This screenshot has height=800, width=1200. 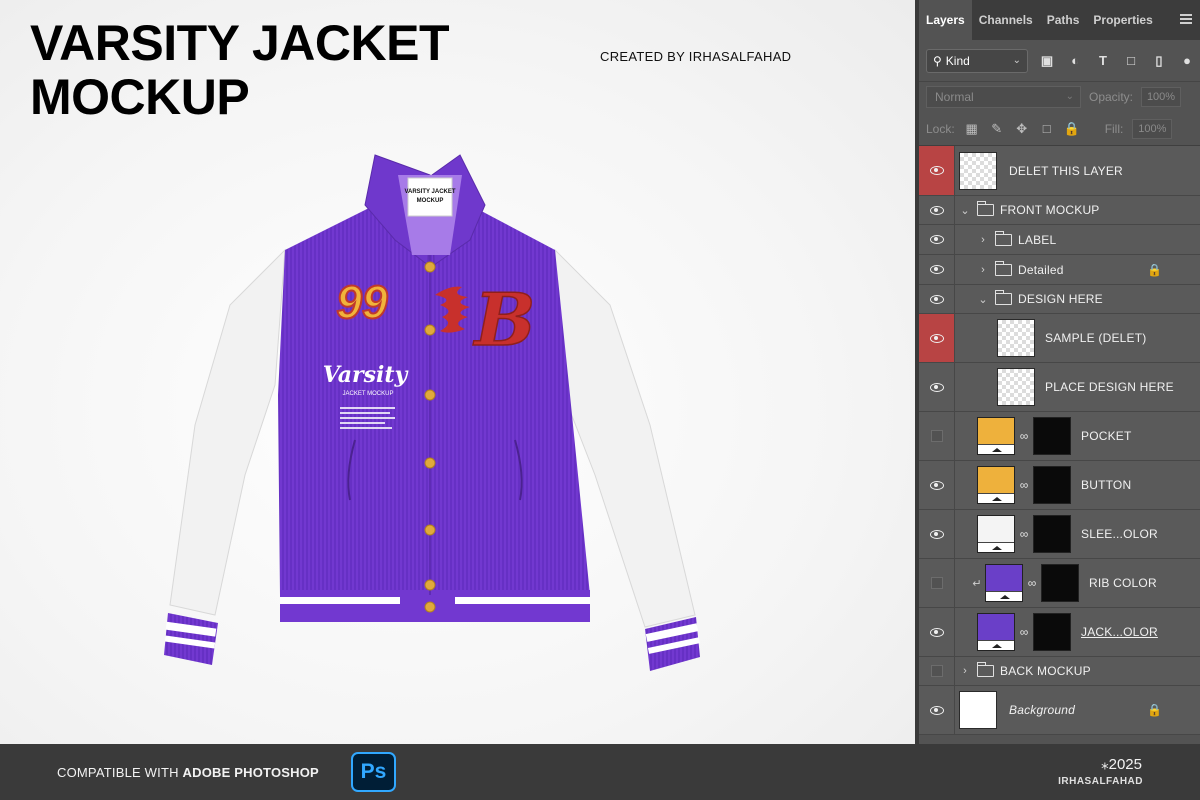 What do you see at coordinates (1066, 170) in the screenshot?
I see `layer-name: DELET THIS LAYER` at bounding box center [1066, 170].